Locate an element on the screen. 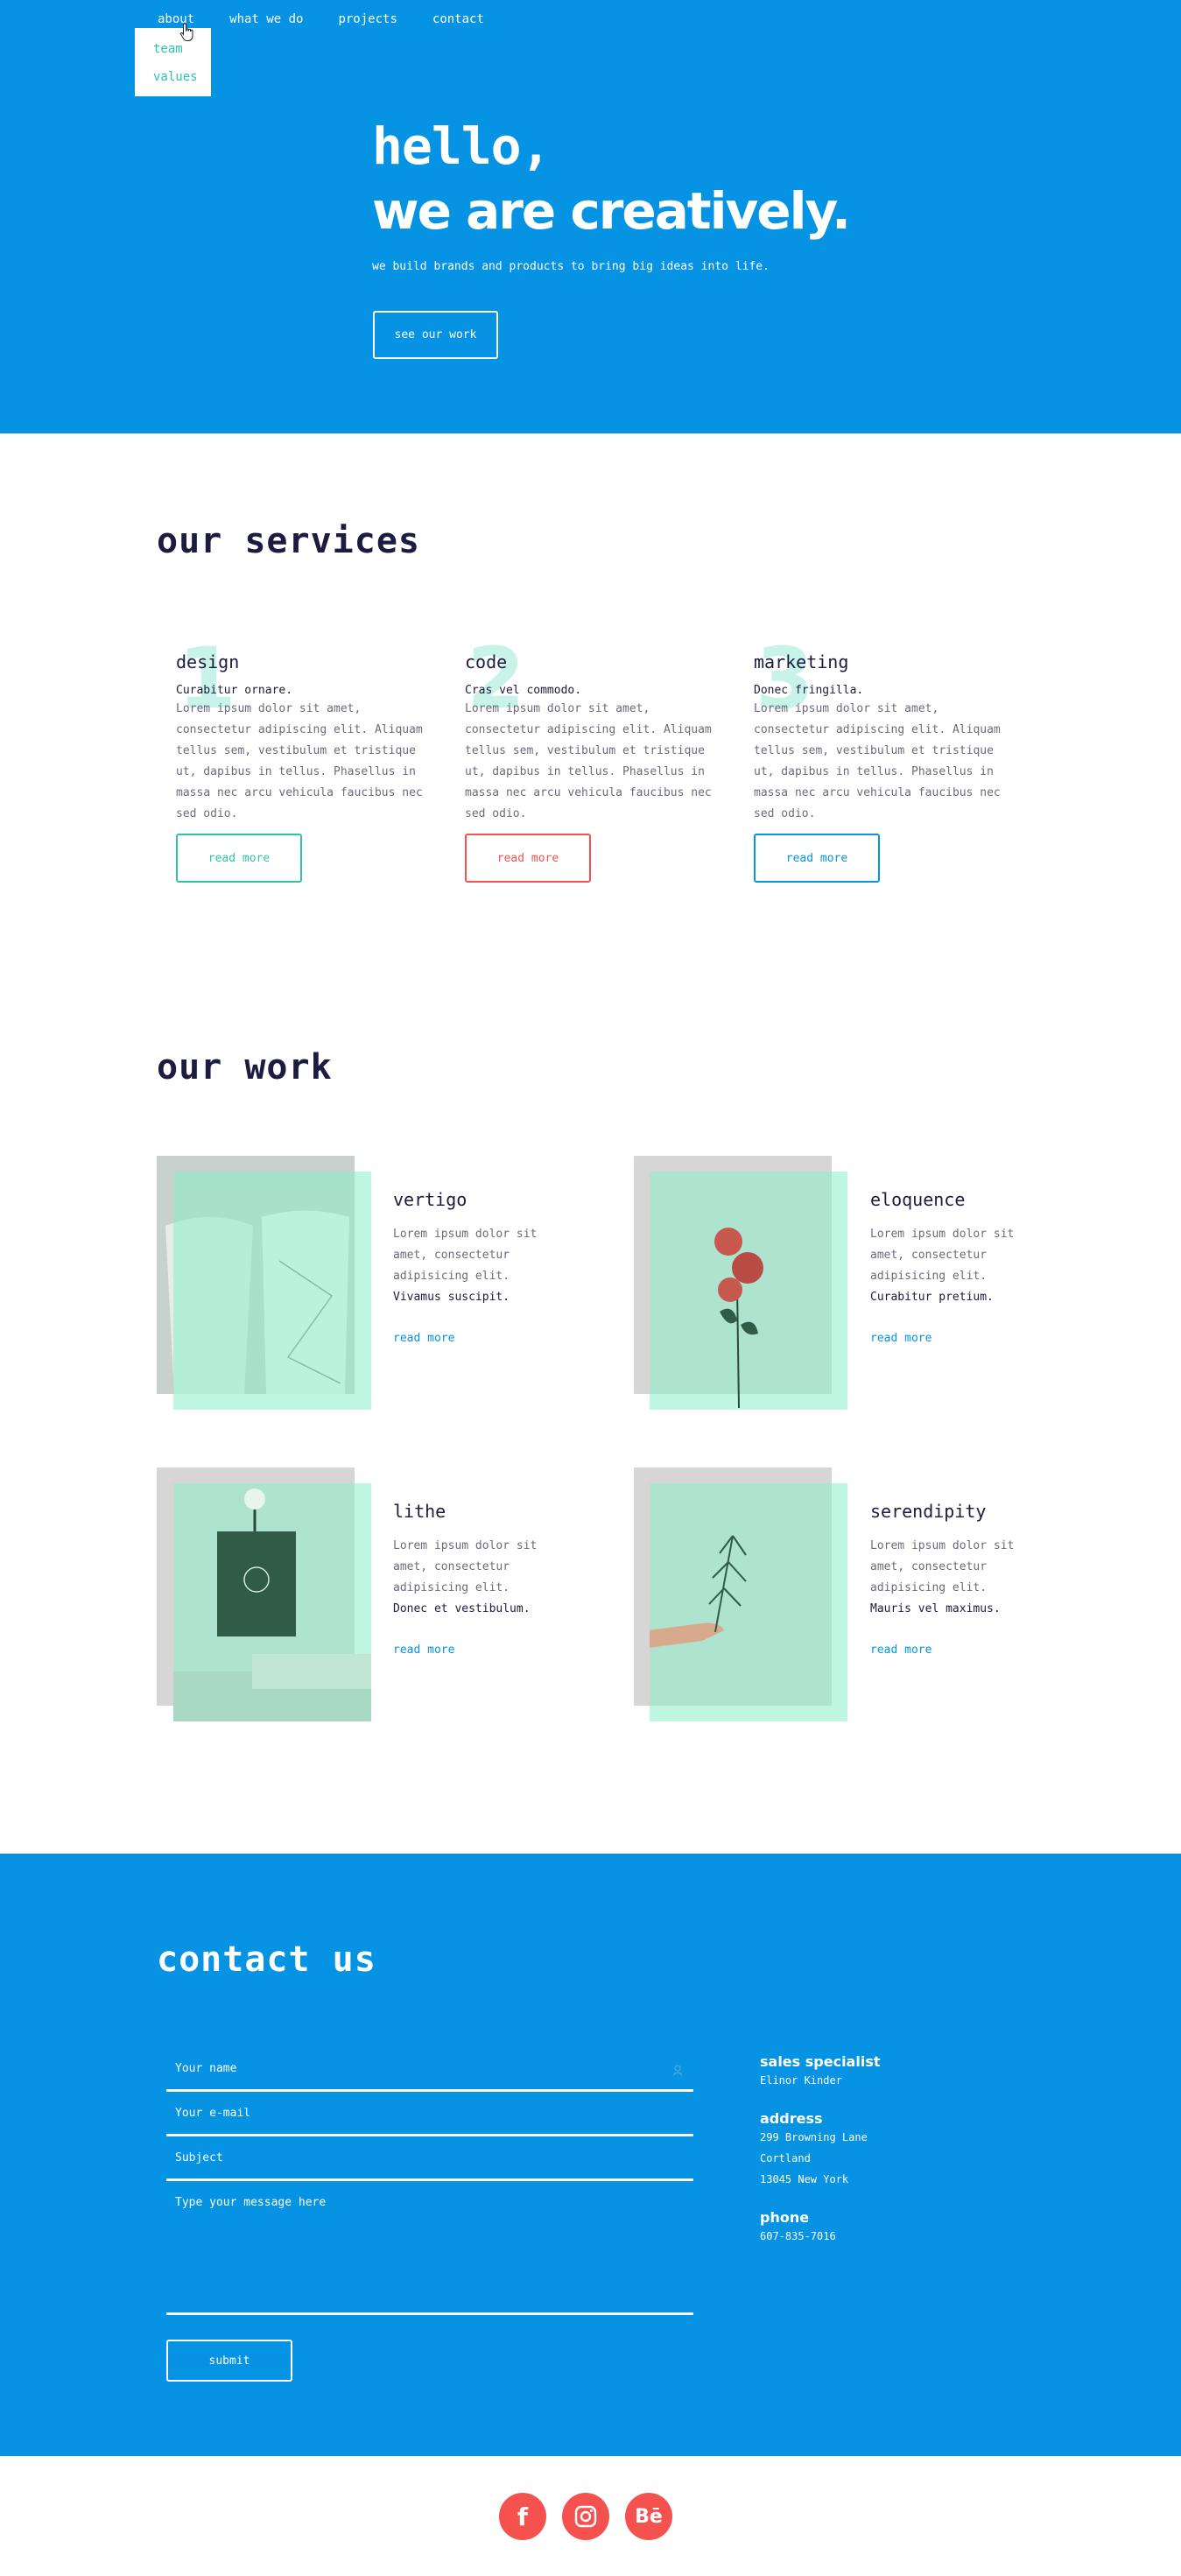 This screenshot has width=1181, height=2576. dropdown-item-team: team is located at coordinates (182, 54).